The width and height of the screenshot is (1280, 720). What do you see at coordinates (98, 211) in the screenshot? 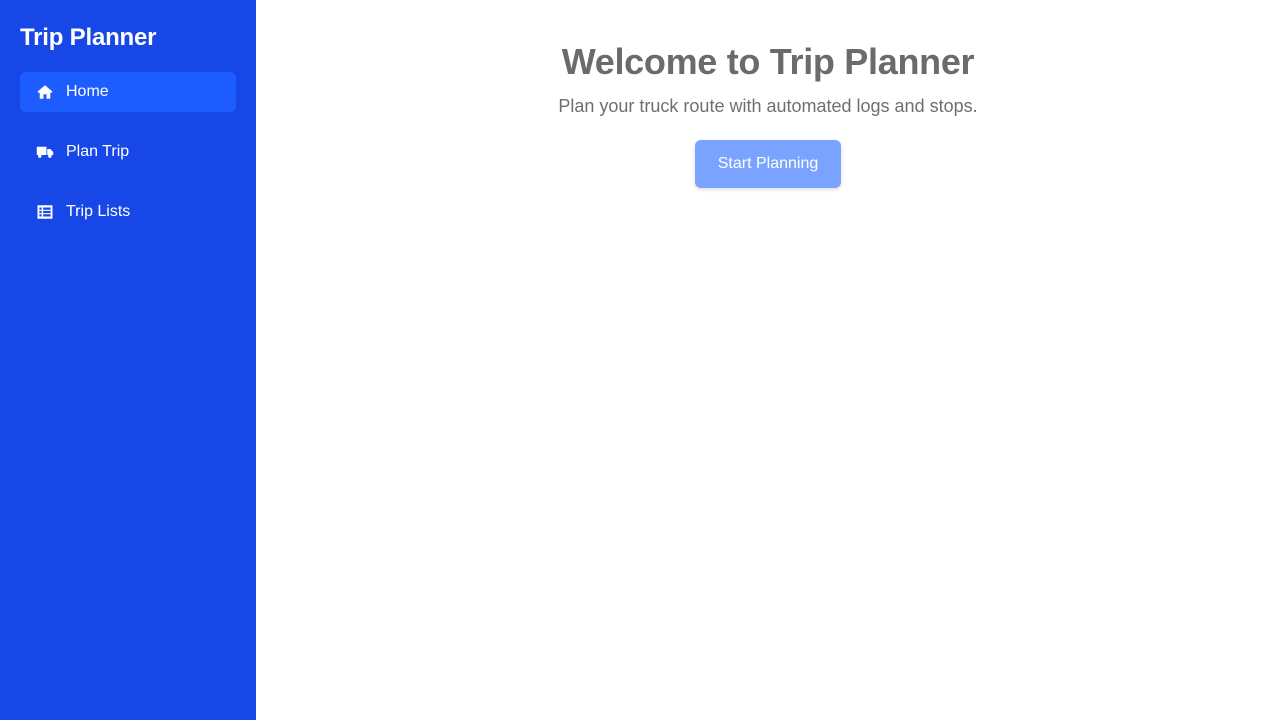
I see `sidebar-item-label: Trip Lists` at bounding box center [98, 211].